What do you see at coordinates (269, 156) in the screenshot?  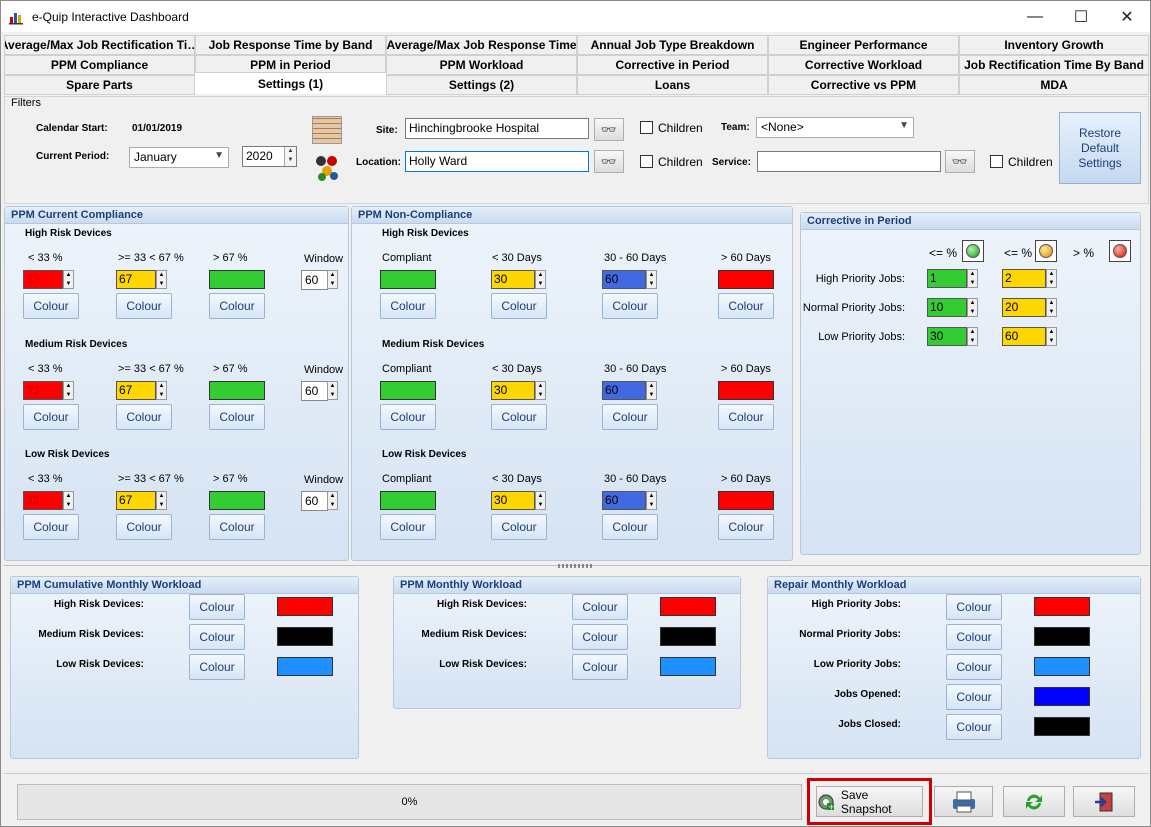 I see `period-year-input: 2020 ▲ ▼` at bounding box center [269, 156].